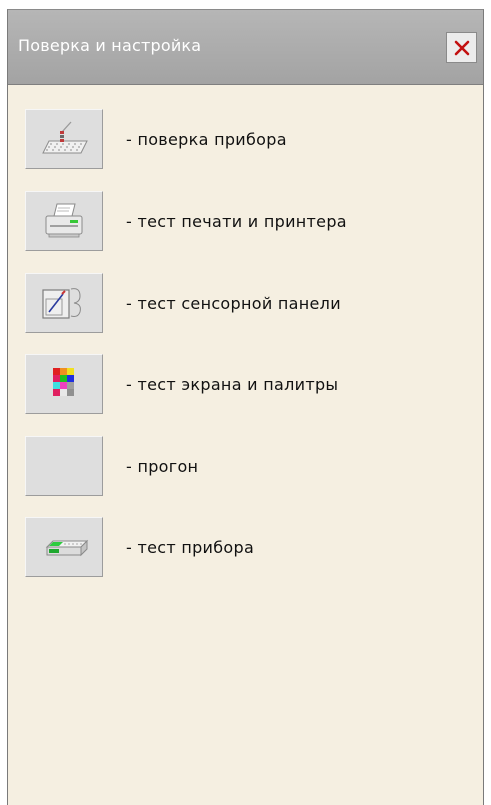 The height and width of the screenshot is (805, 491). What do you see at coordinates (110, 45) in the screenshot?
I see `window-title: Поверка и настройка` at bounding box center [110, 45].